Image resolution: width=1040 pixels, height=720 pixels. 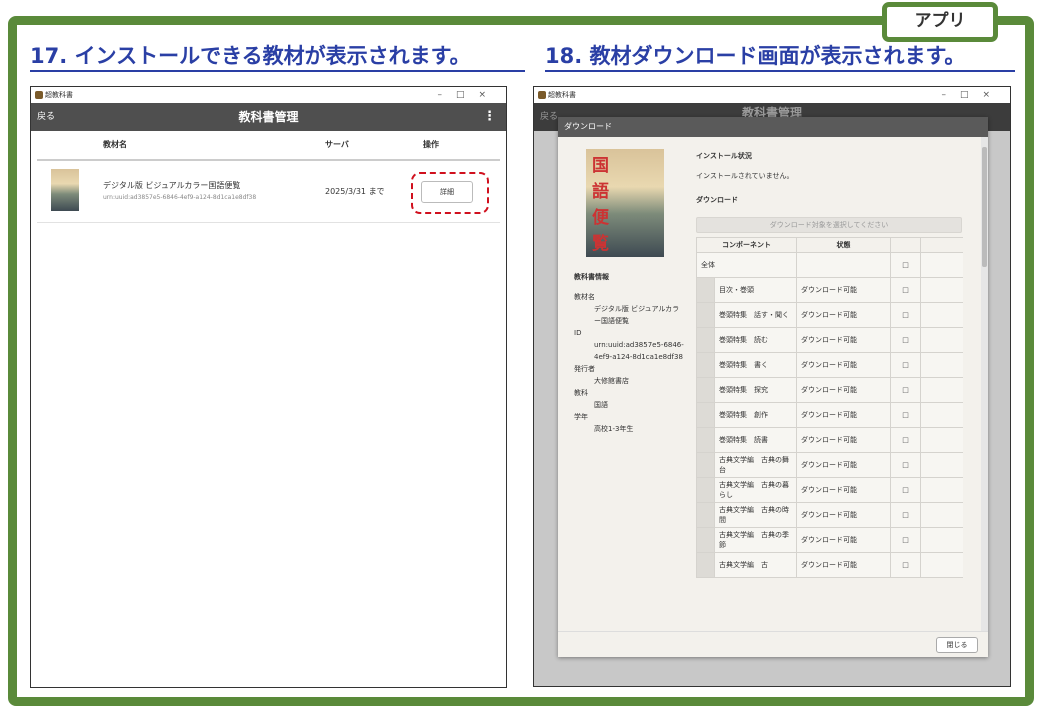 What do you see at coordinates (843, 245) in the screenshot?
I see `column-header-status: 状態` at bounding box center [843, 245].